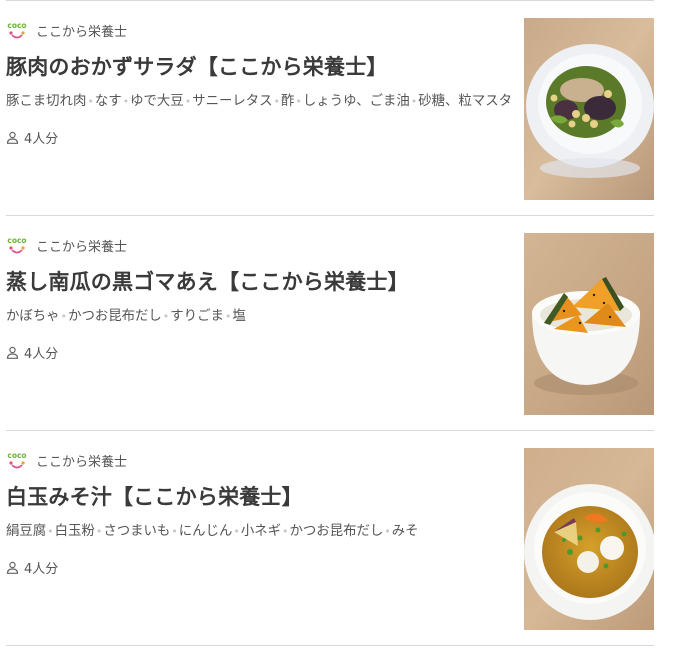 The image size is (681, 661). Describe the element at coordinates (205, 531) in the screenshot. I see `ingredient: にんじん` at that location.